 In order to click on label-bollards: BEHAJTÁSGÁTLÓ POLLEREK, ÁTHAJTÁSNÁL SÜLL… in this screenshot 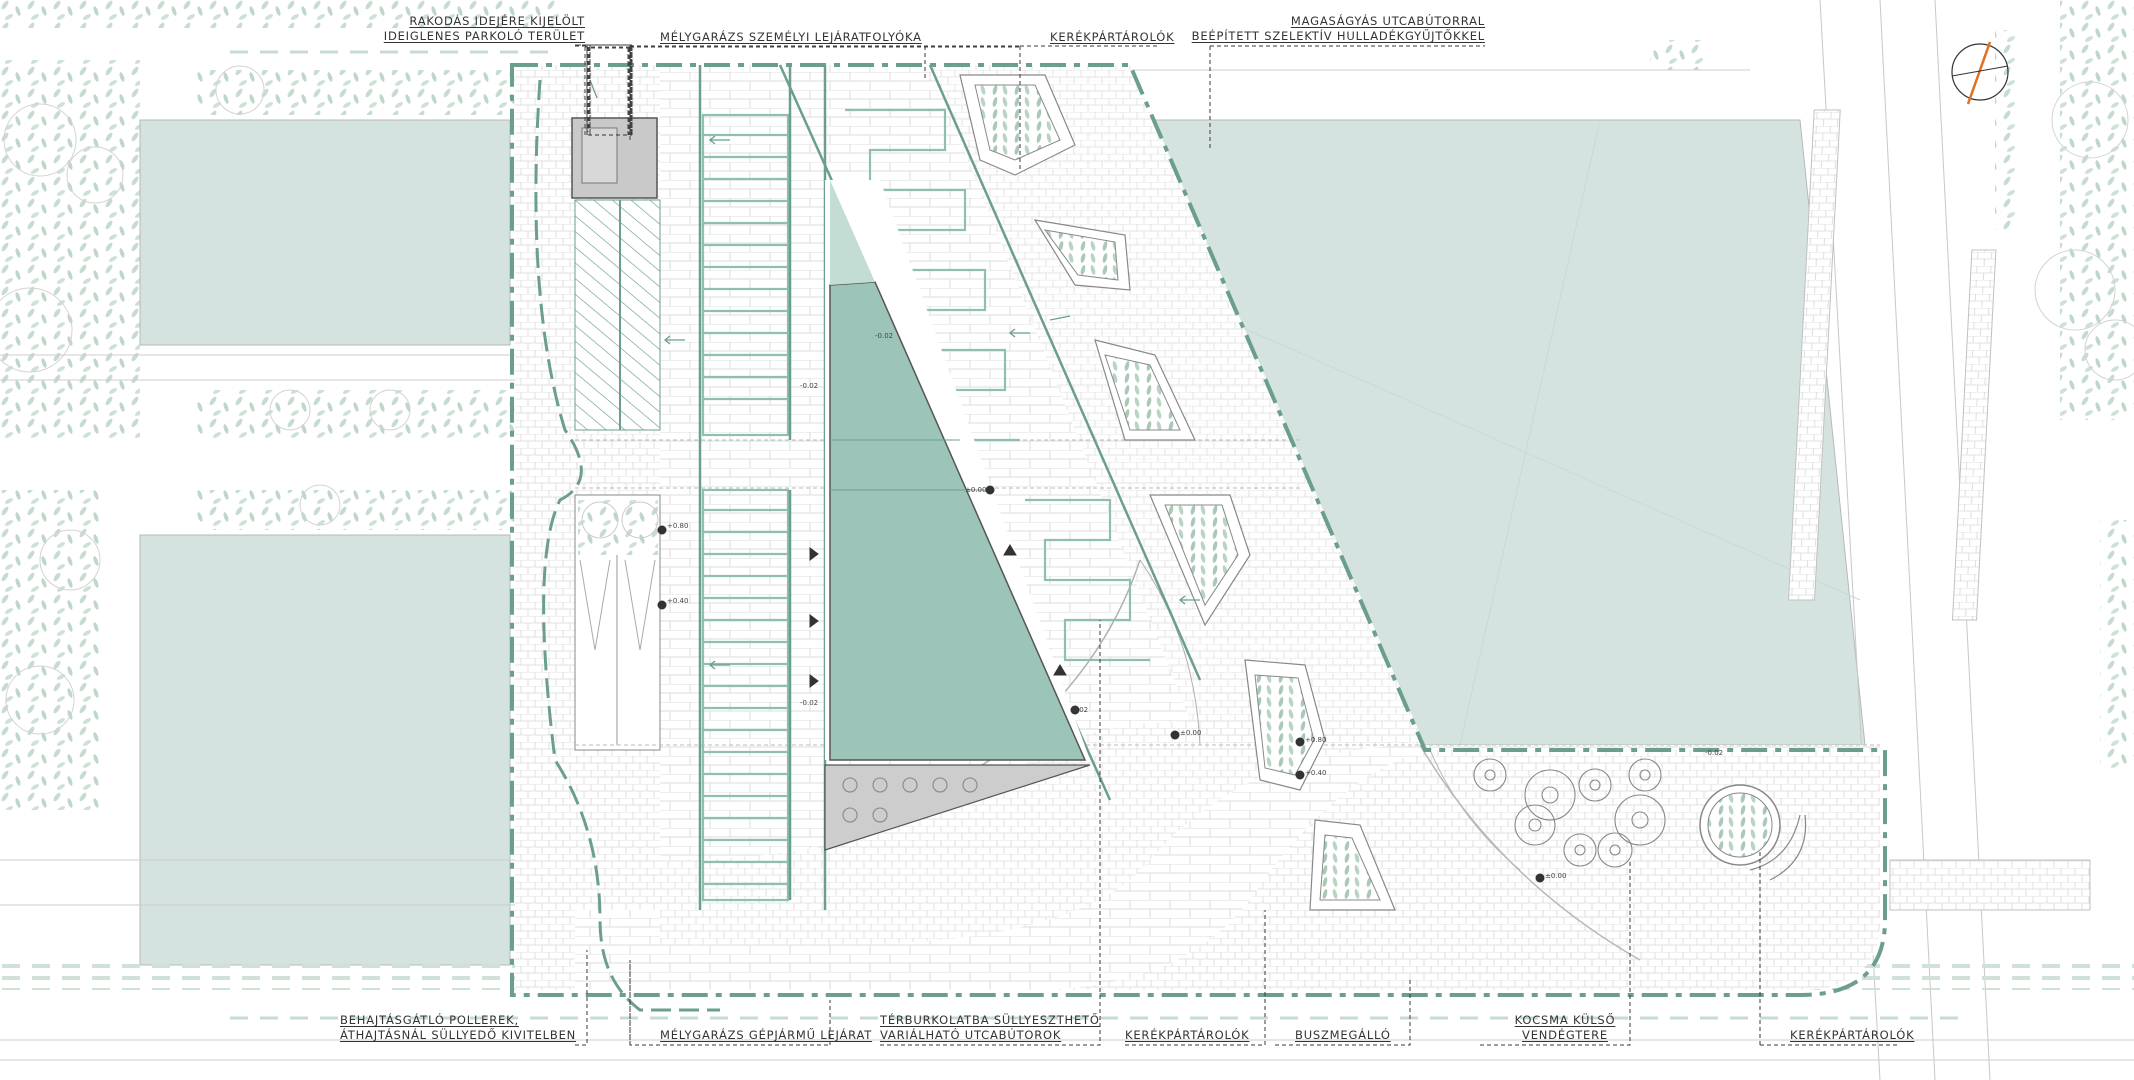, I will do `click(458, 1027)`.